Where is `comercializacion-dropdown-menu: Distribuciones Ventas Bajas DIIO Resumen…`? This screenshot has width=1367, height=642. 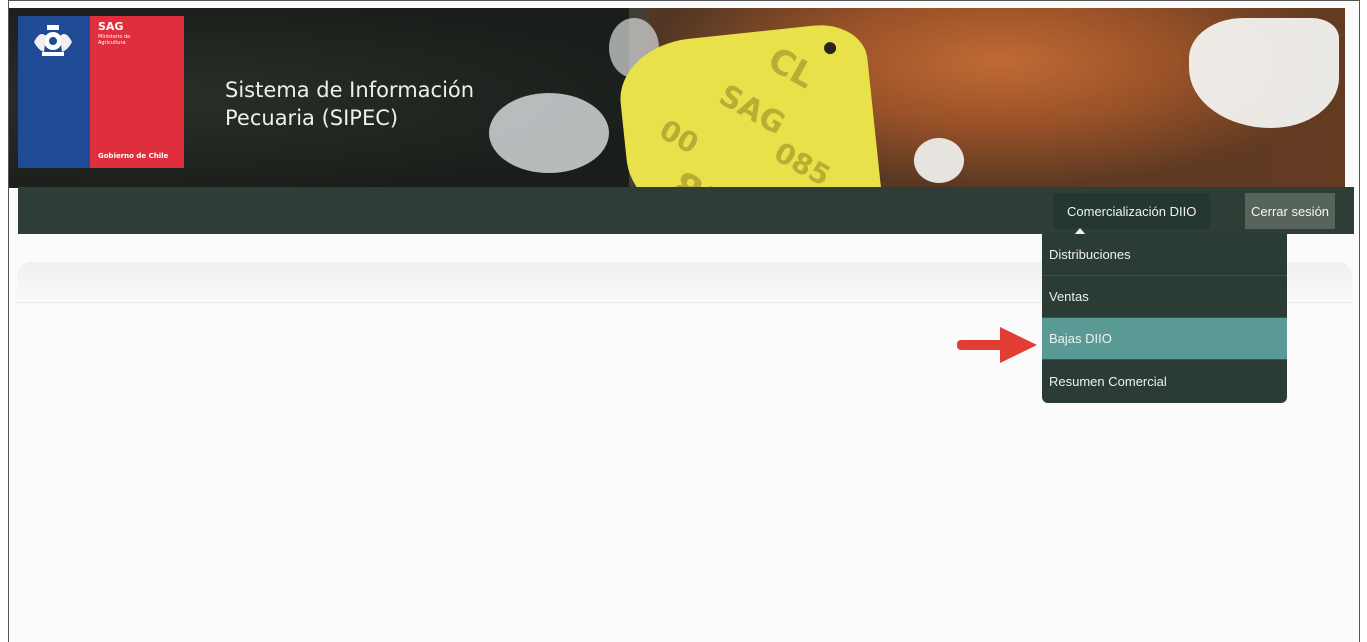 comercializacion-dropdown-menu: Distribuciones Ventas Bajas DIIO Resumen… is located at coordinates (1164, 318).